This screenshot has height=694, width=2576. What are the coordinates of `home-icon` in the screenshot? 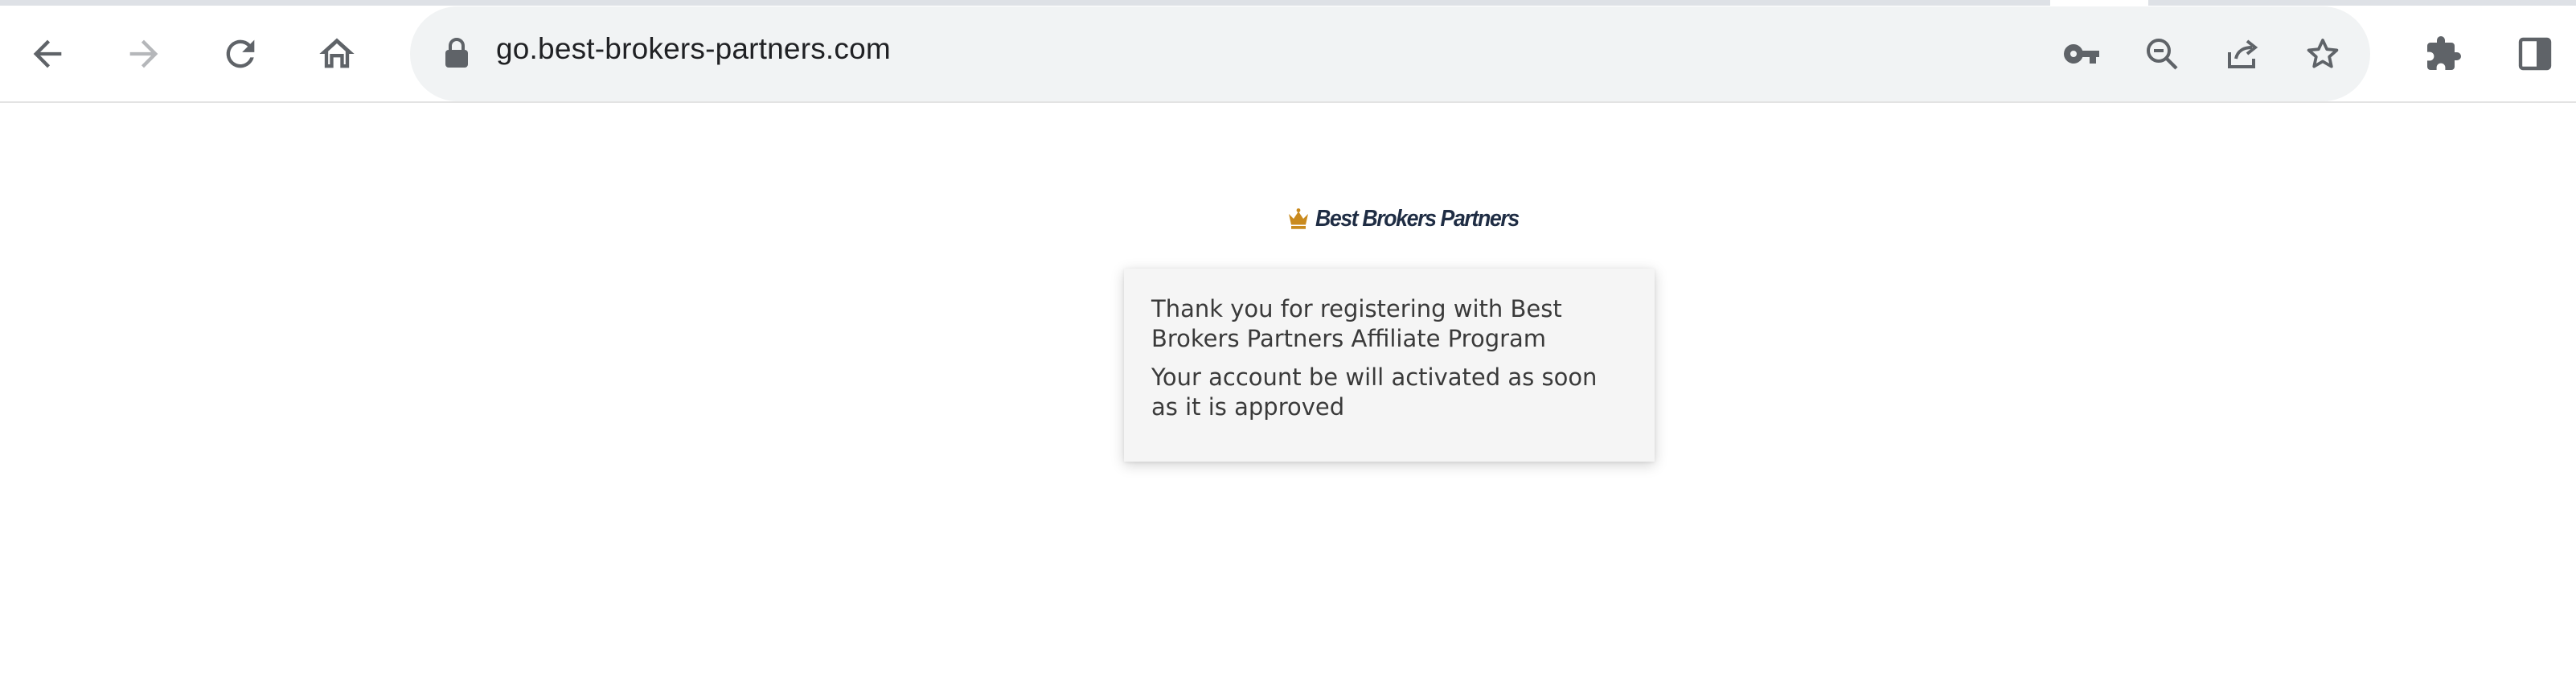 It's located at (337, 53).